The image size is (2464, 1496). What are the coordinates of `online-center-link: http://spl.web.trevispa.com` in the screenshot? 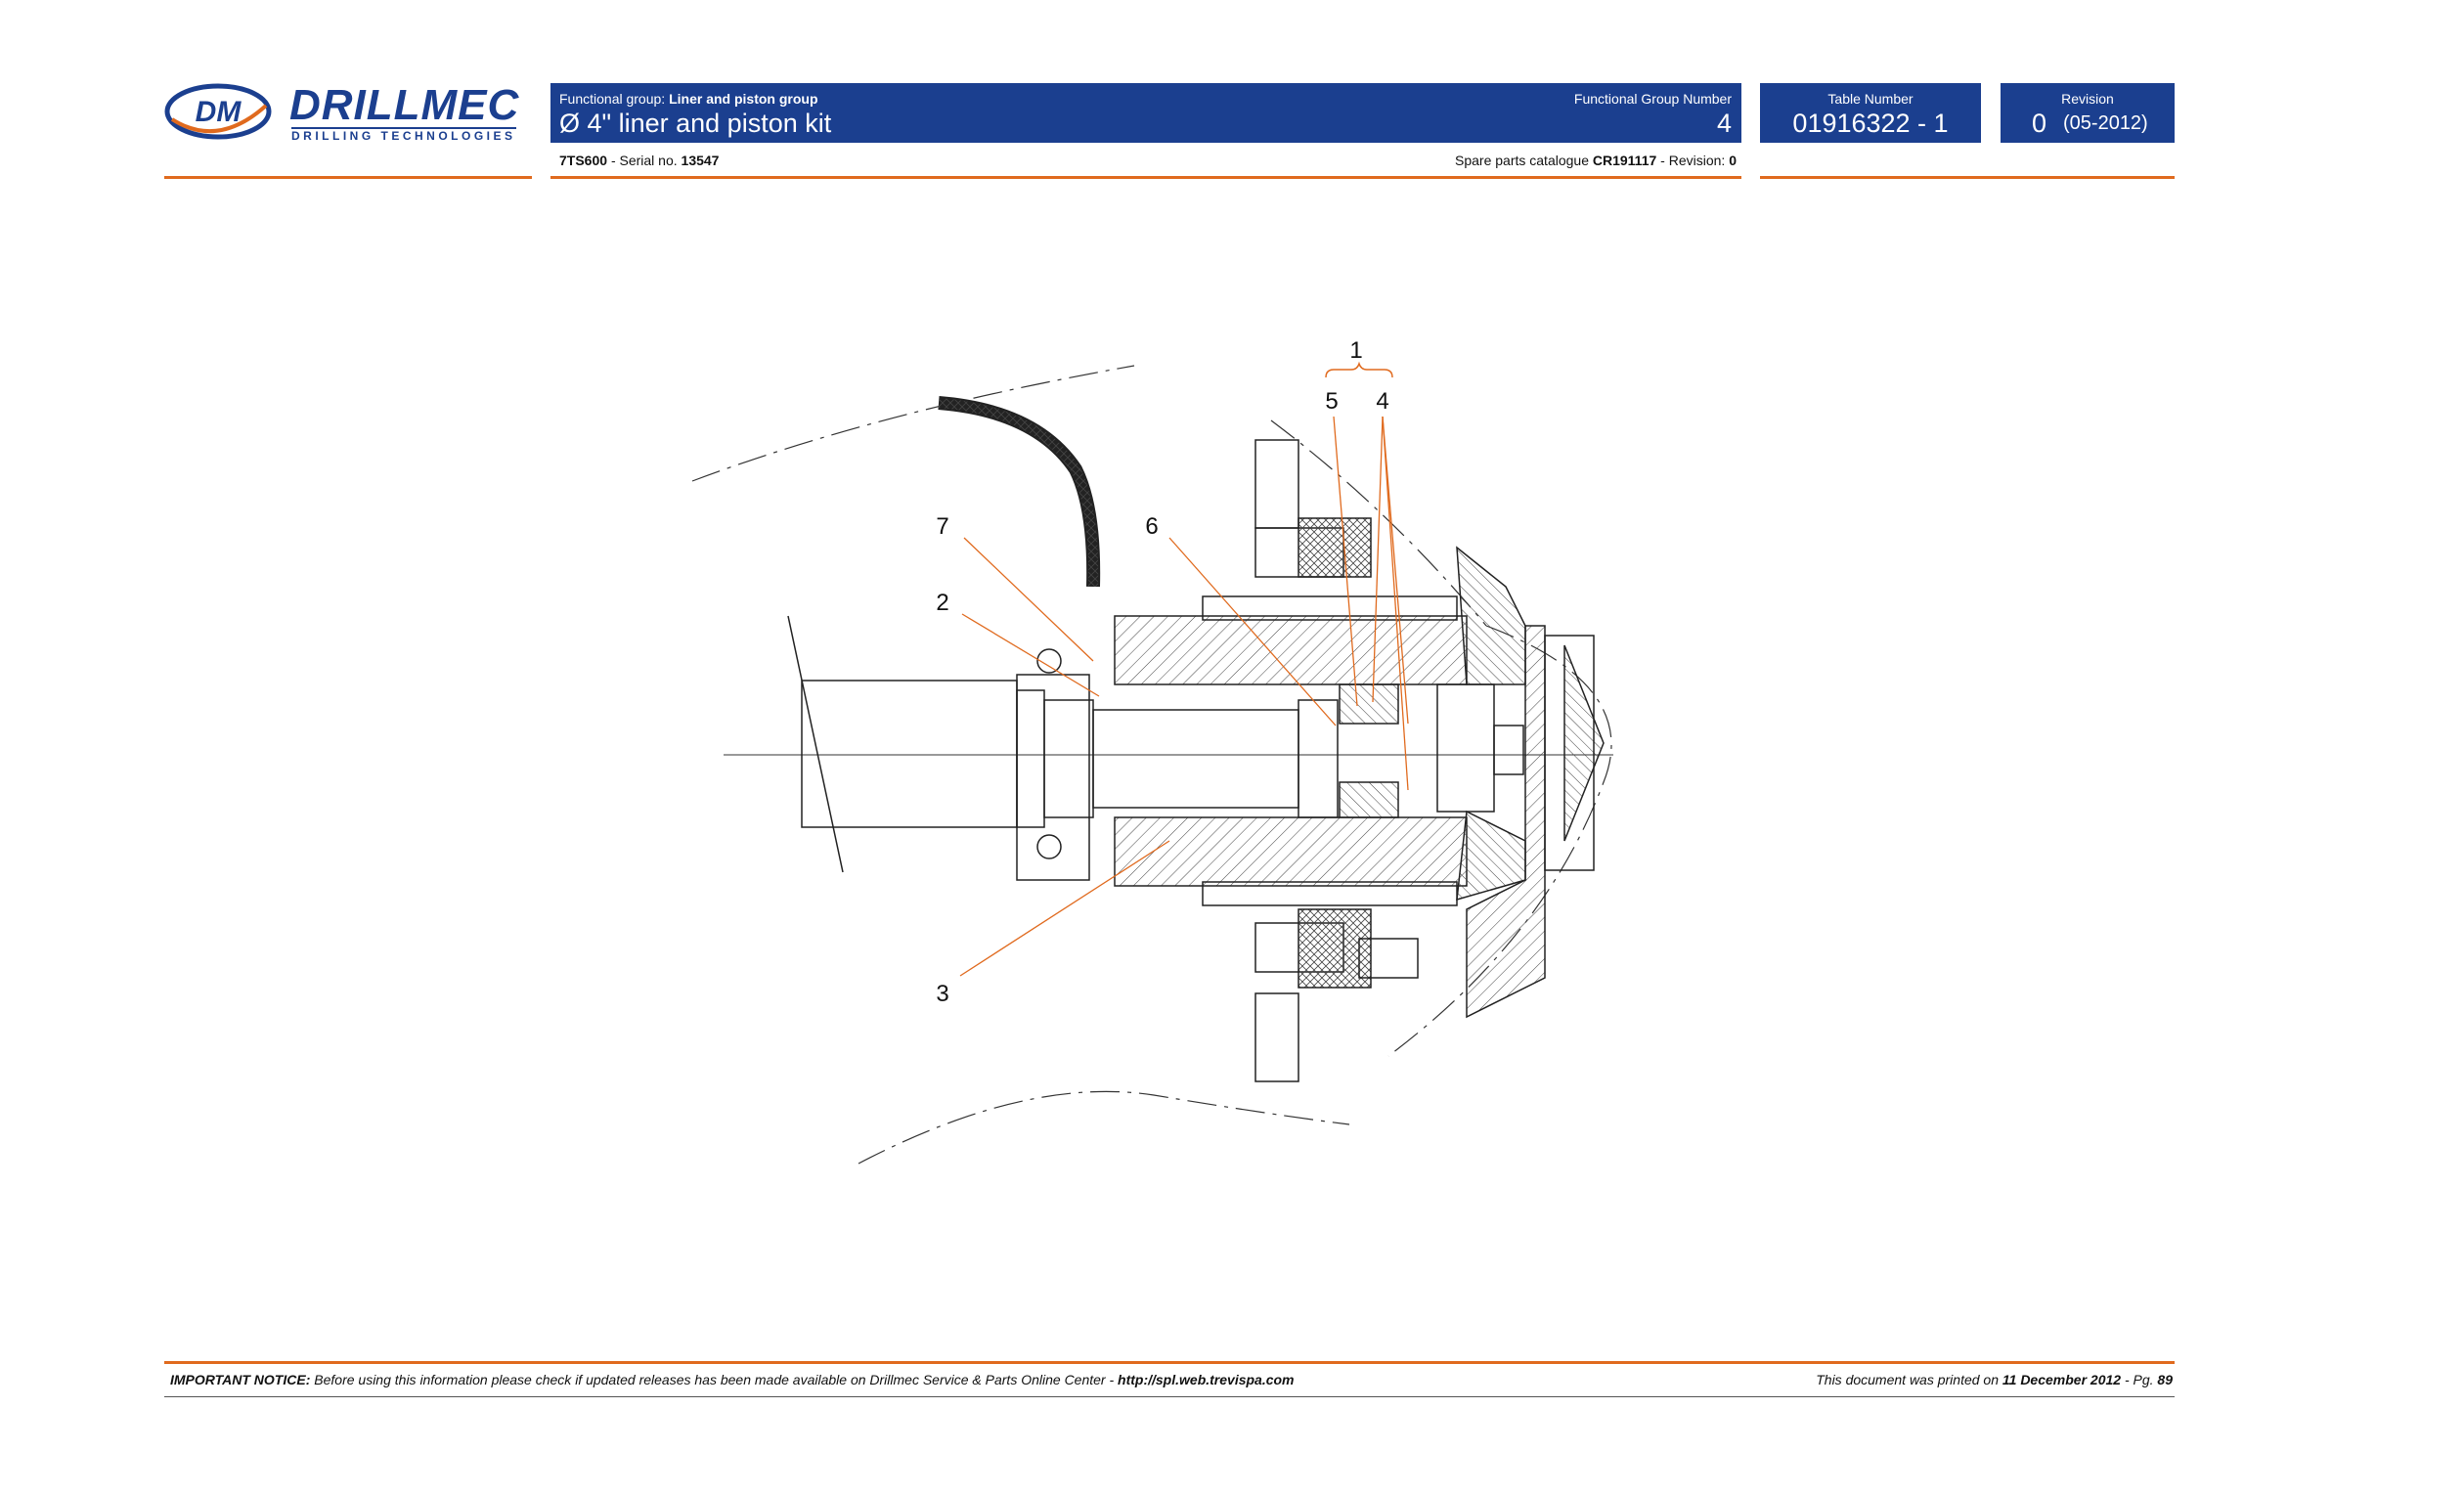 It's located at (1206, 1379).